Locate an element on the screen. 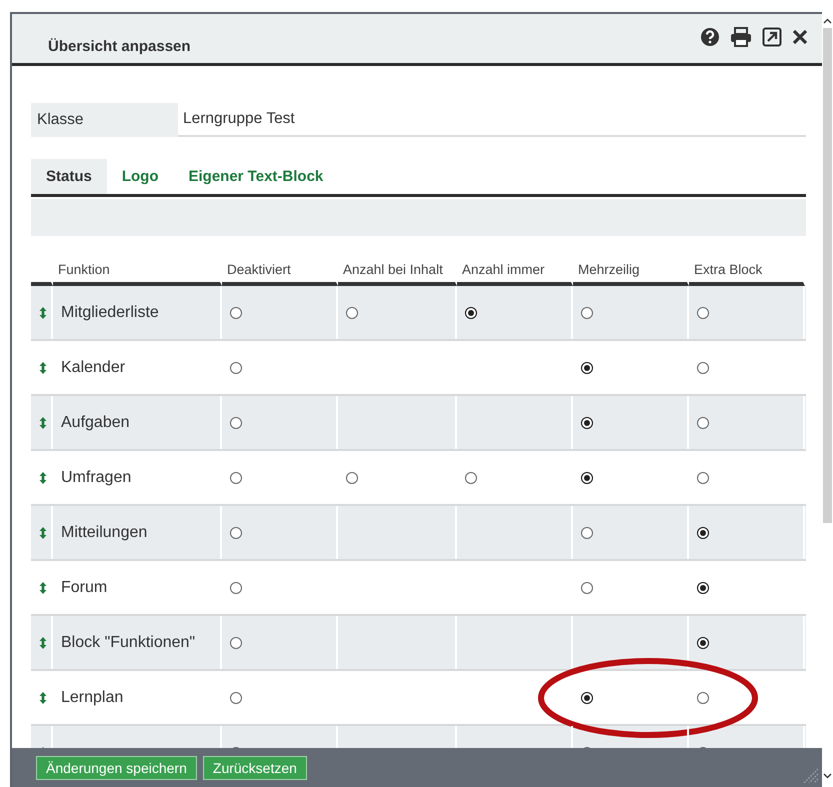 This screenshot has width=833, height=787. close-icon is located at coordinates (800, 36).